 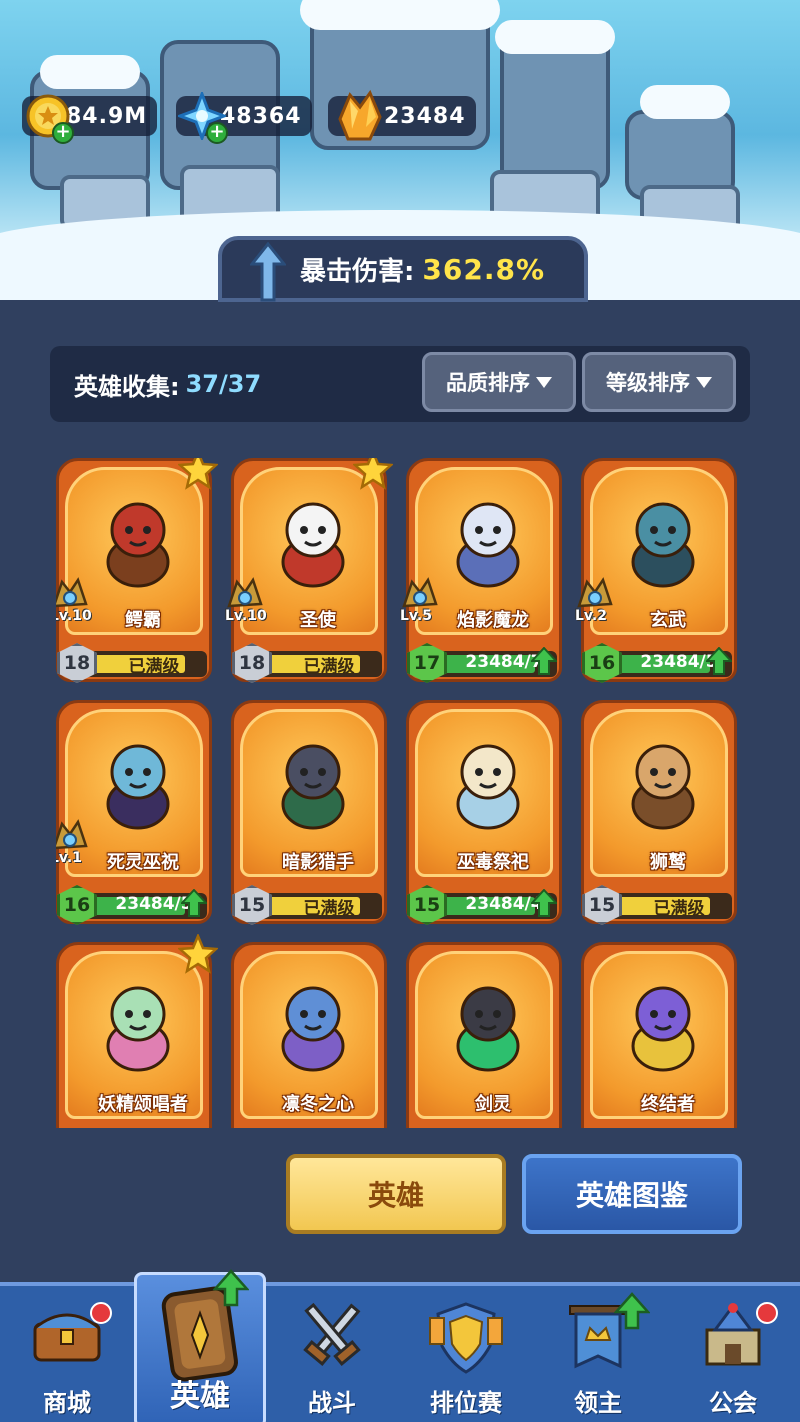 What do you see at coordinates (67, 1354) in the screenshot?
I see `nav-item: 商城` at bounding box center [67, 1354].